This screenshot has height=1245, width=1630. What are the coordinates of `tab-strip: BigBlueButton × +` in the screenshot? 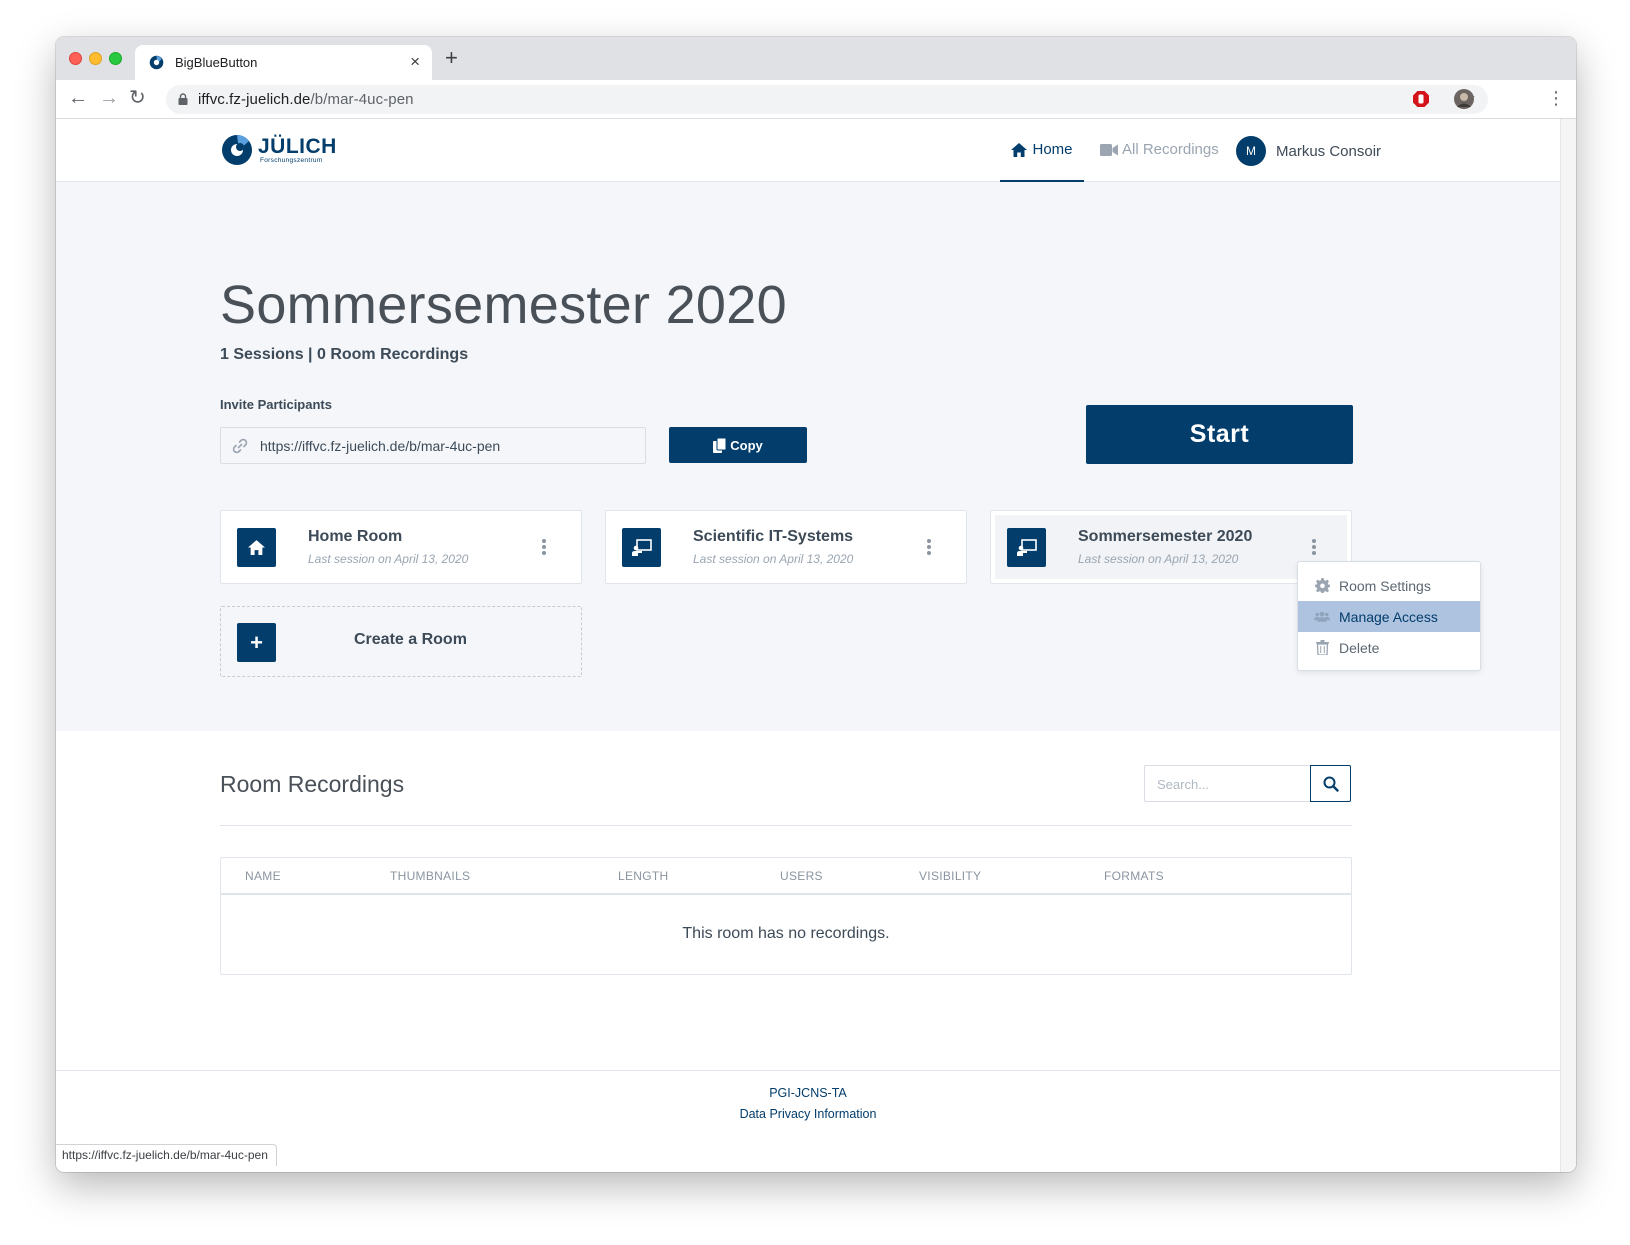 It's located at (816, 58).